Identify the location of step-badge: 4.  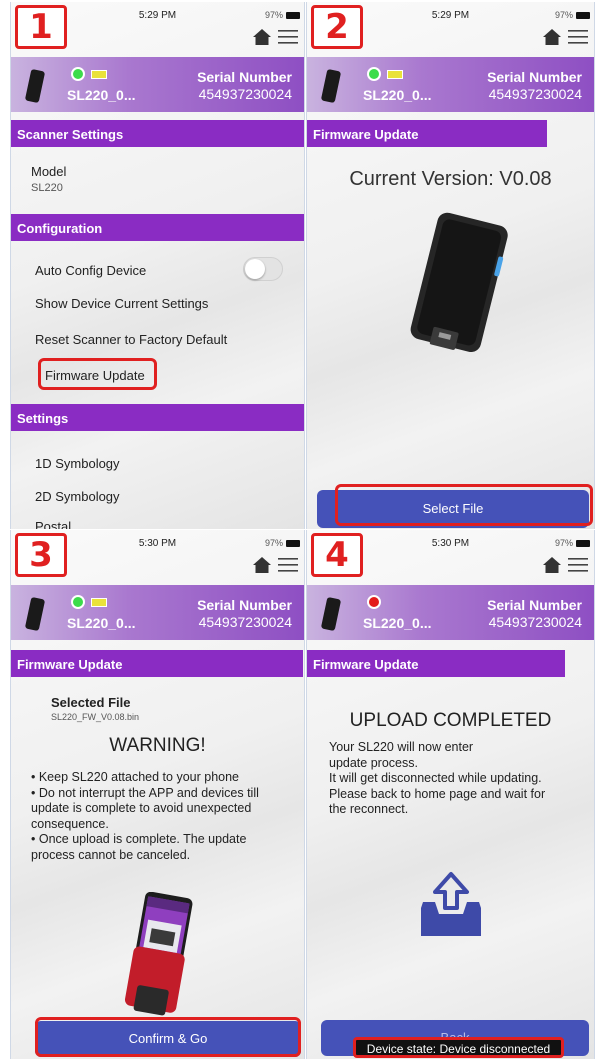
(337, 555).